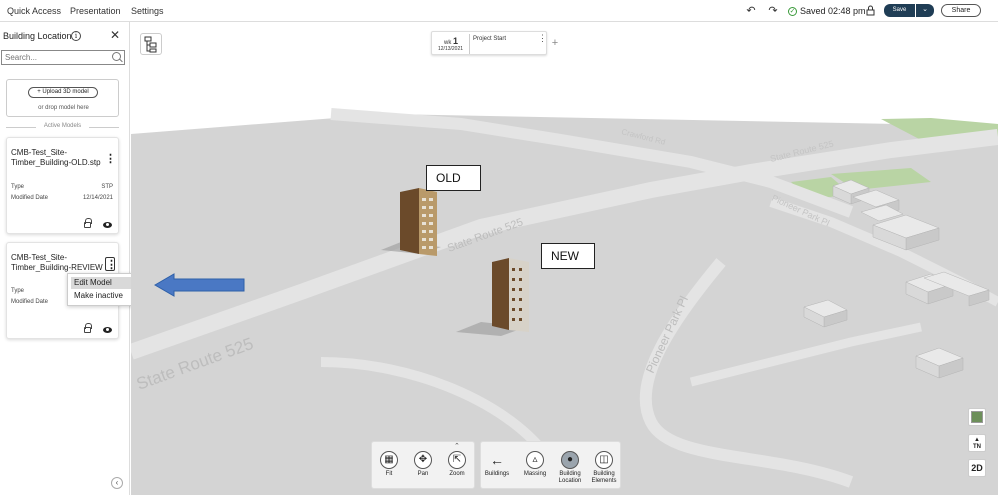 This screenshot has height=495, width=998. I want to click on view-mode-toggle: 2D, so click(977, 468).